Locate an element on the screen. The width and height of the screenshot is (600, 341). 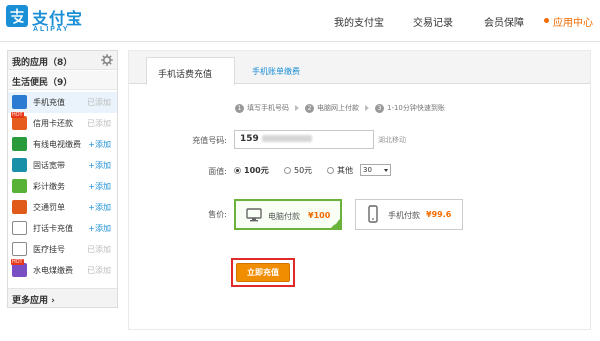
gear-icon is located at coordinates (107, 60).